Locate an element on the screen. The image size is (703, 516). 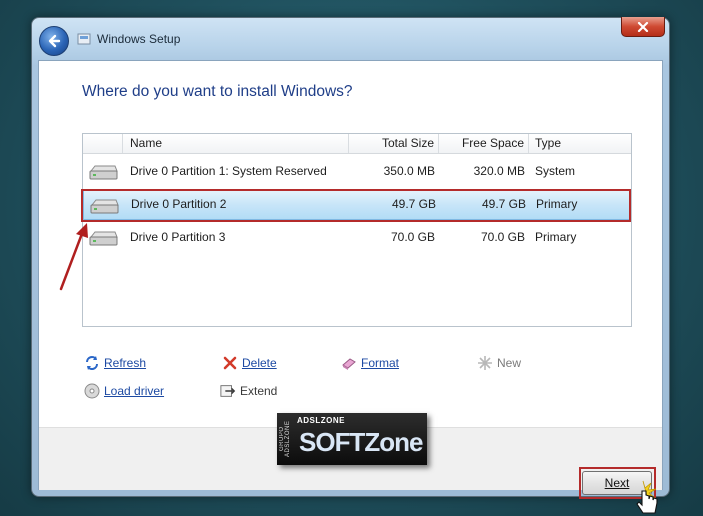
extend-link: Extend is located at coordinates (248, 391).